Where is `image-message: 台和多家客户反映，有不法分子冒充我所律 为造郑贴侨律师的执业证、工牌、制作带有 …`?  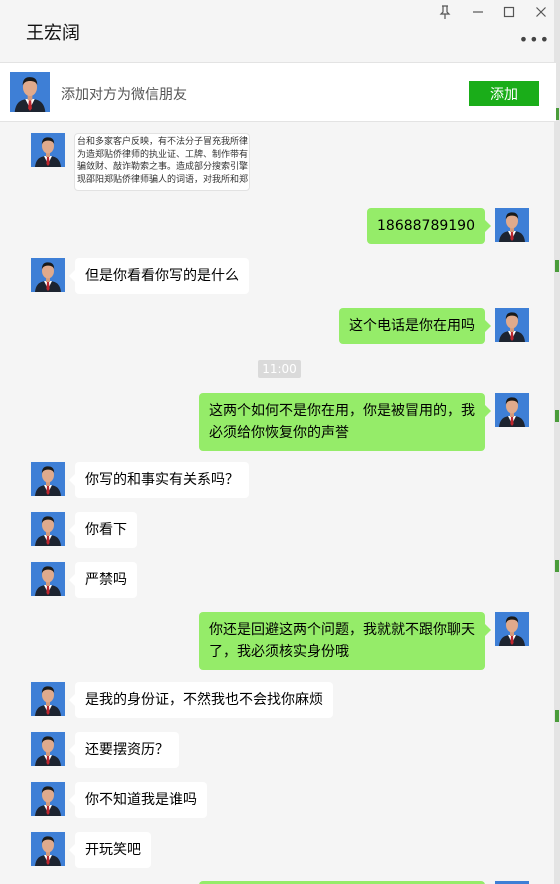 image-message: 台和多家客户反映，有不法分子冒充我所律 为造郑贴侨律师的执业证、工牌、制作带有 … is located at coordinates (162, 162).